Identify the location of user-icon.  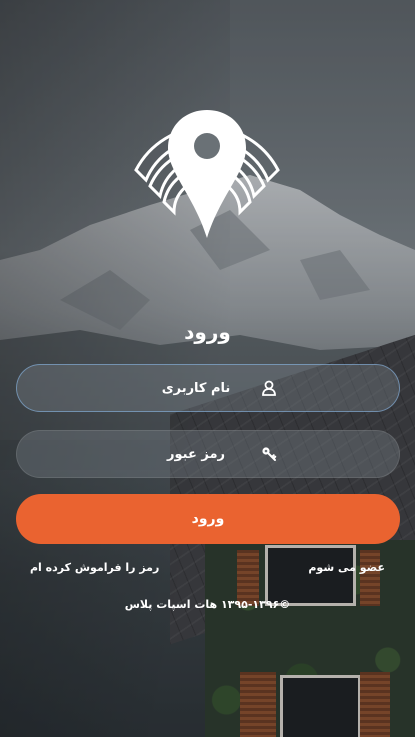
(269, 388).